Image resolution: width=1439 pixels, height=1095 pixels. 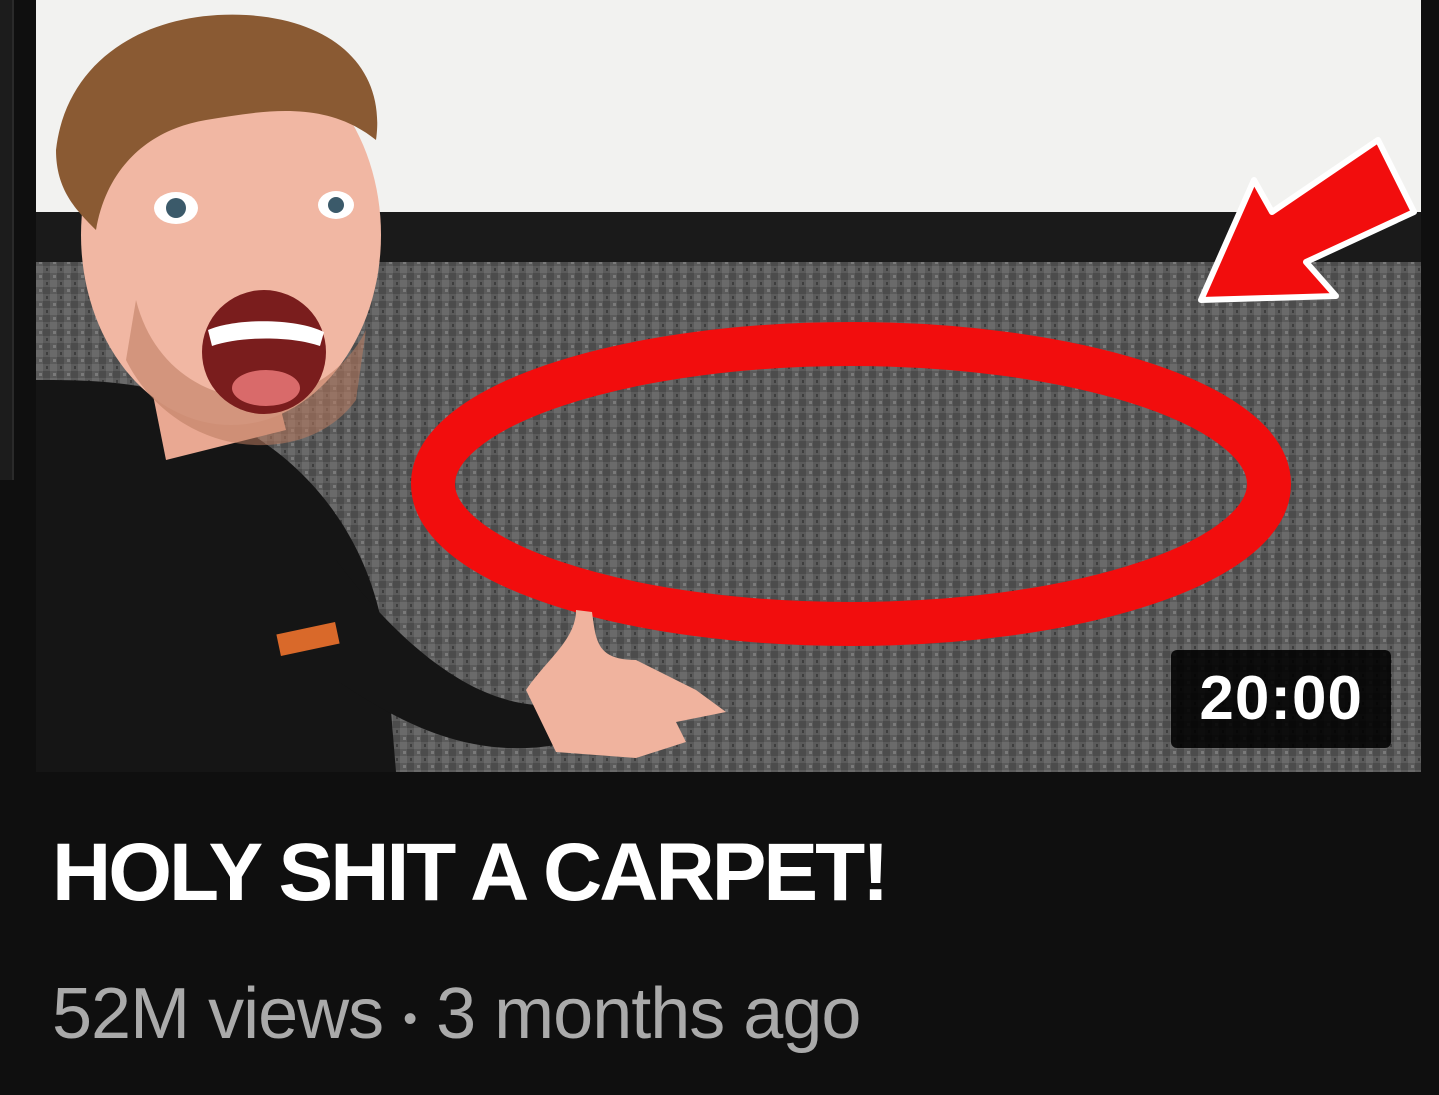 I want to click on duration-badge: 20:00, so click(x=1281, y=699).